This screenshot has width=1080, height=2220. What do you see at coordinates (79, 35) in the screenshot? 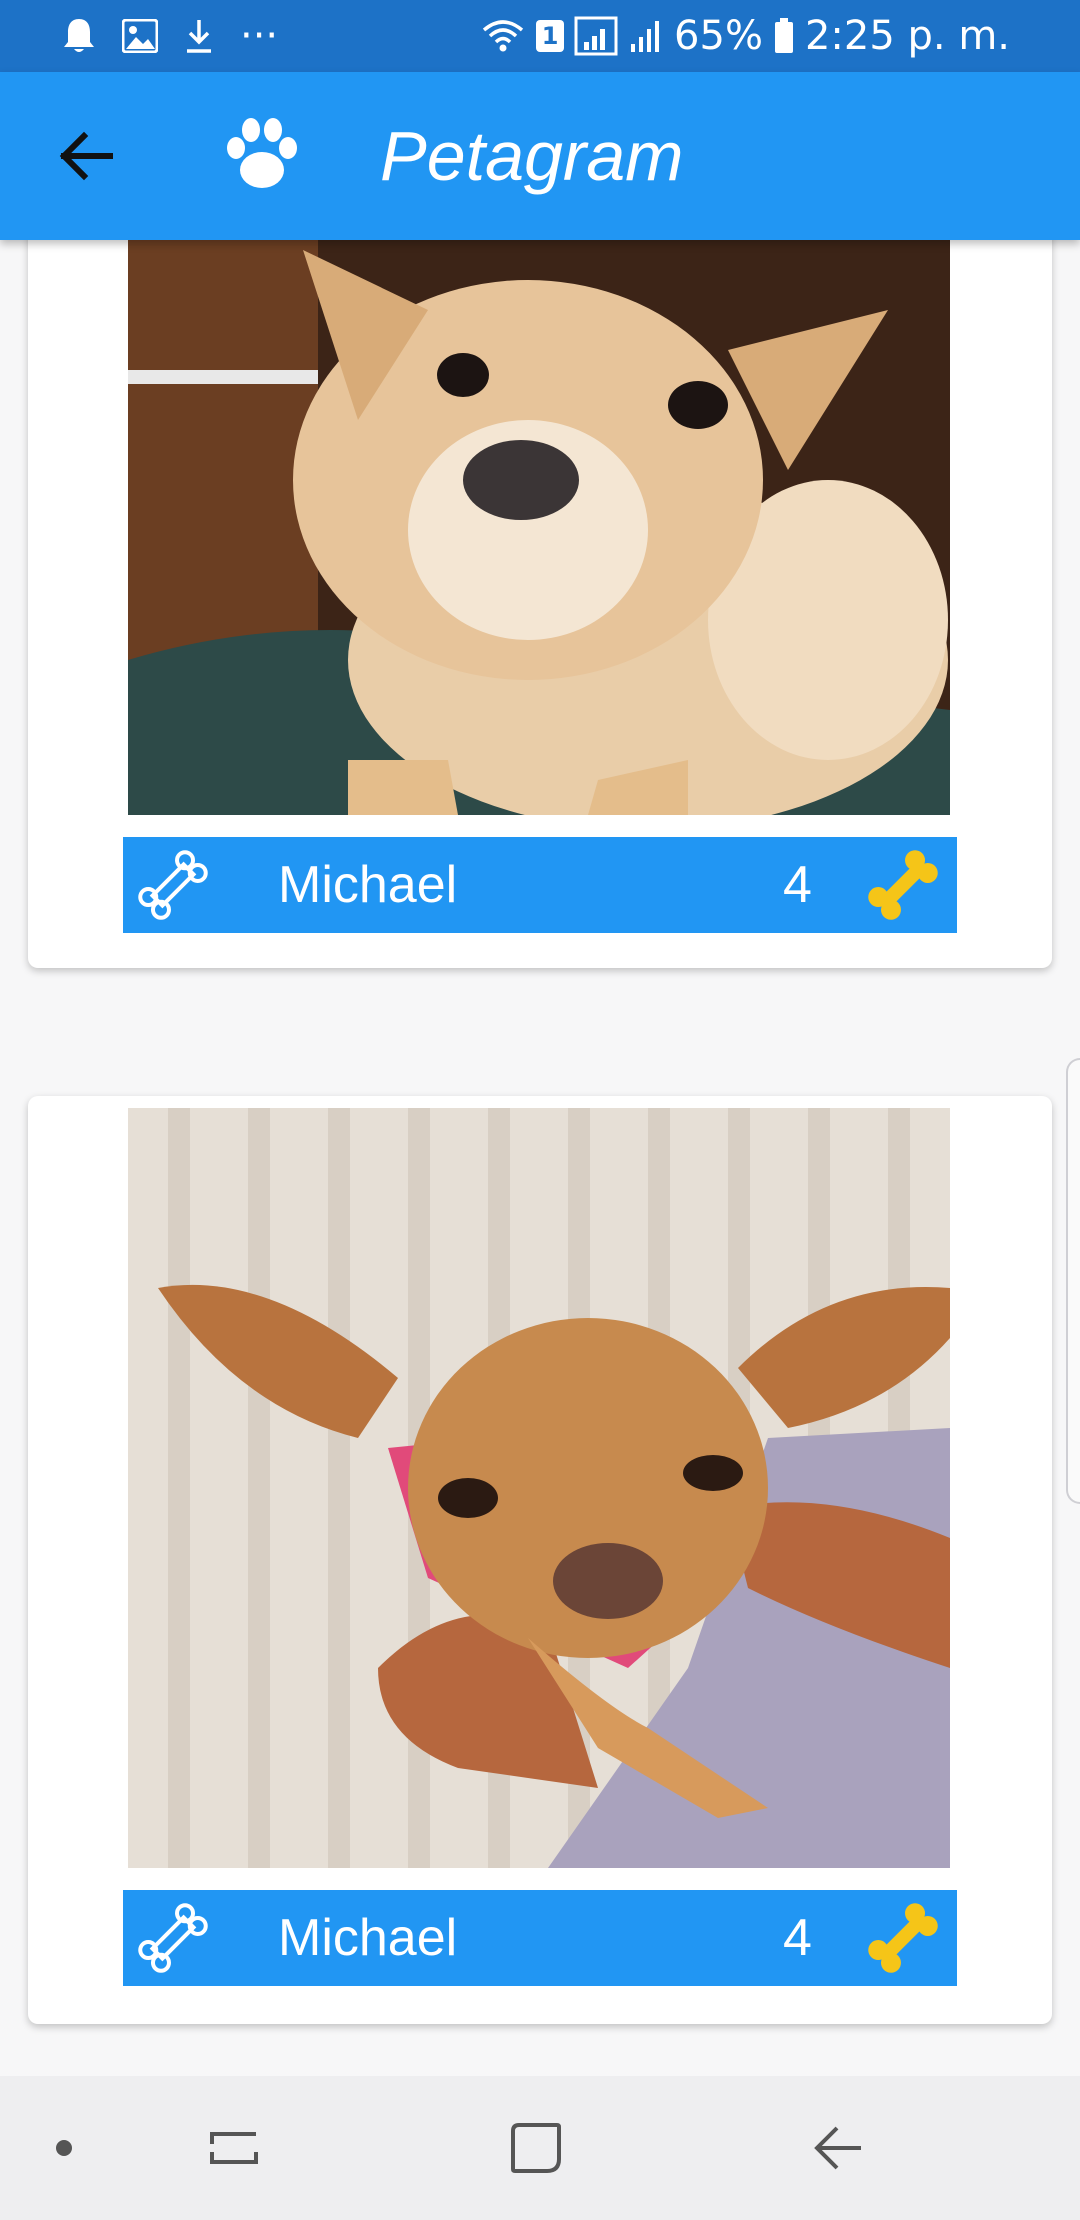
I see `bell-icon` at bounding box center [79, 35].